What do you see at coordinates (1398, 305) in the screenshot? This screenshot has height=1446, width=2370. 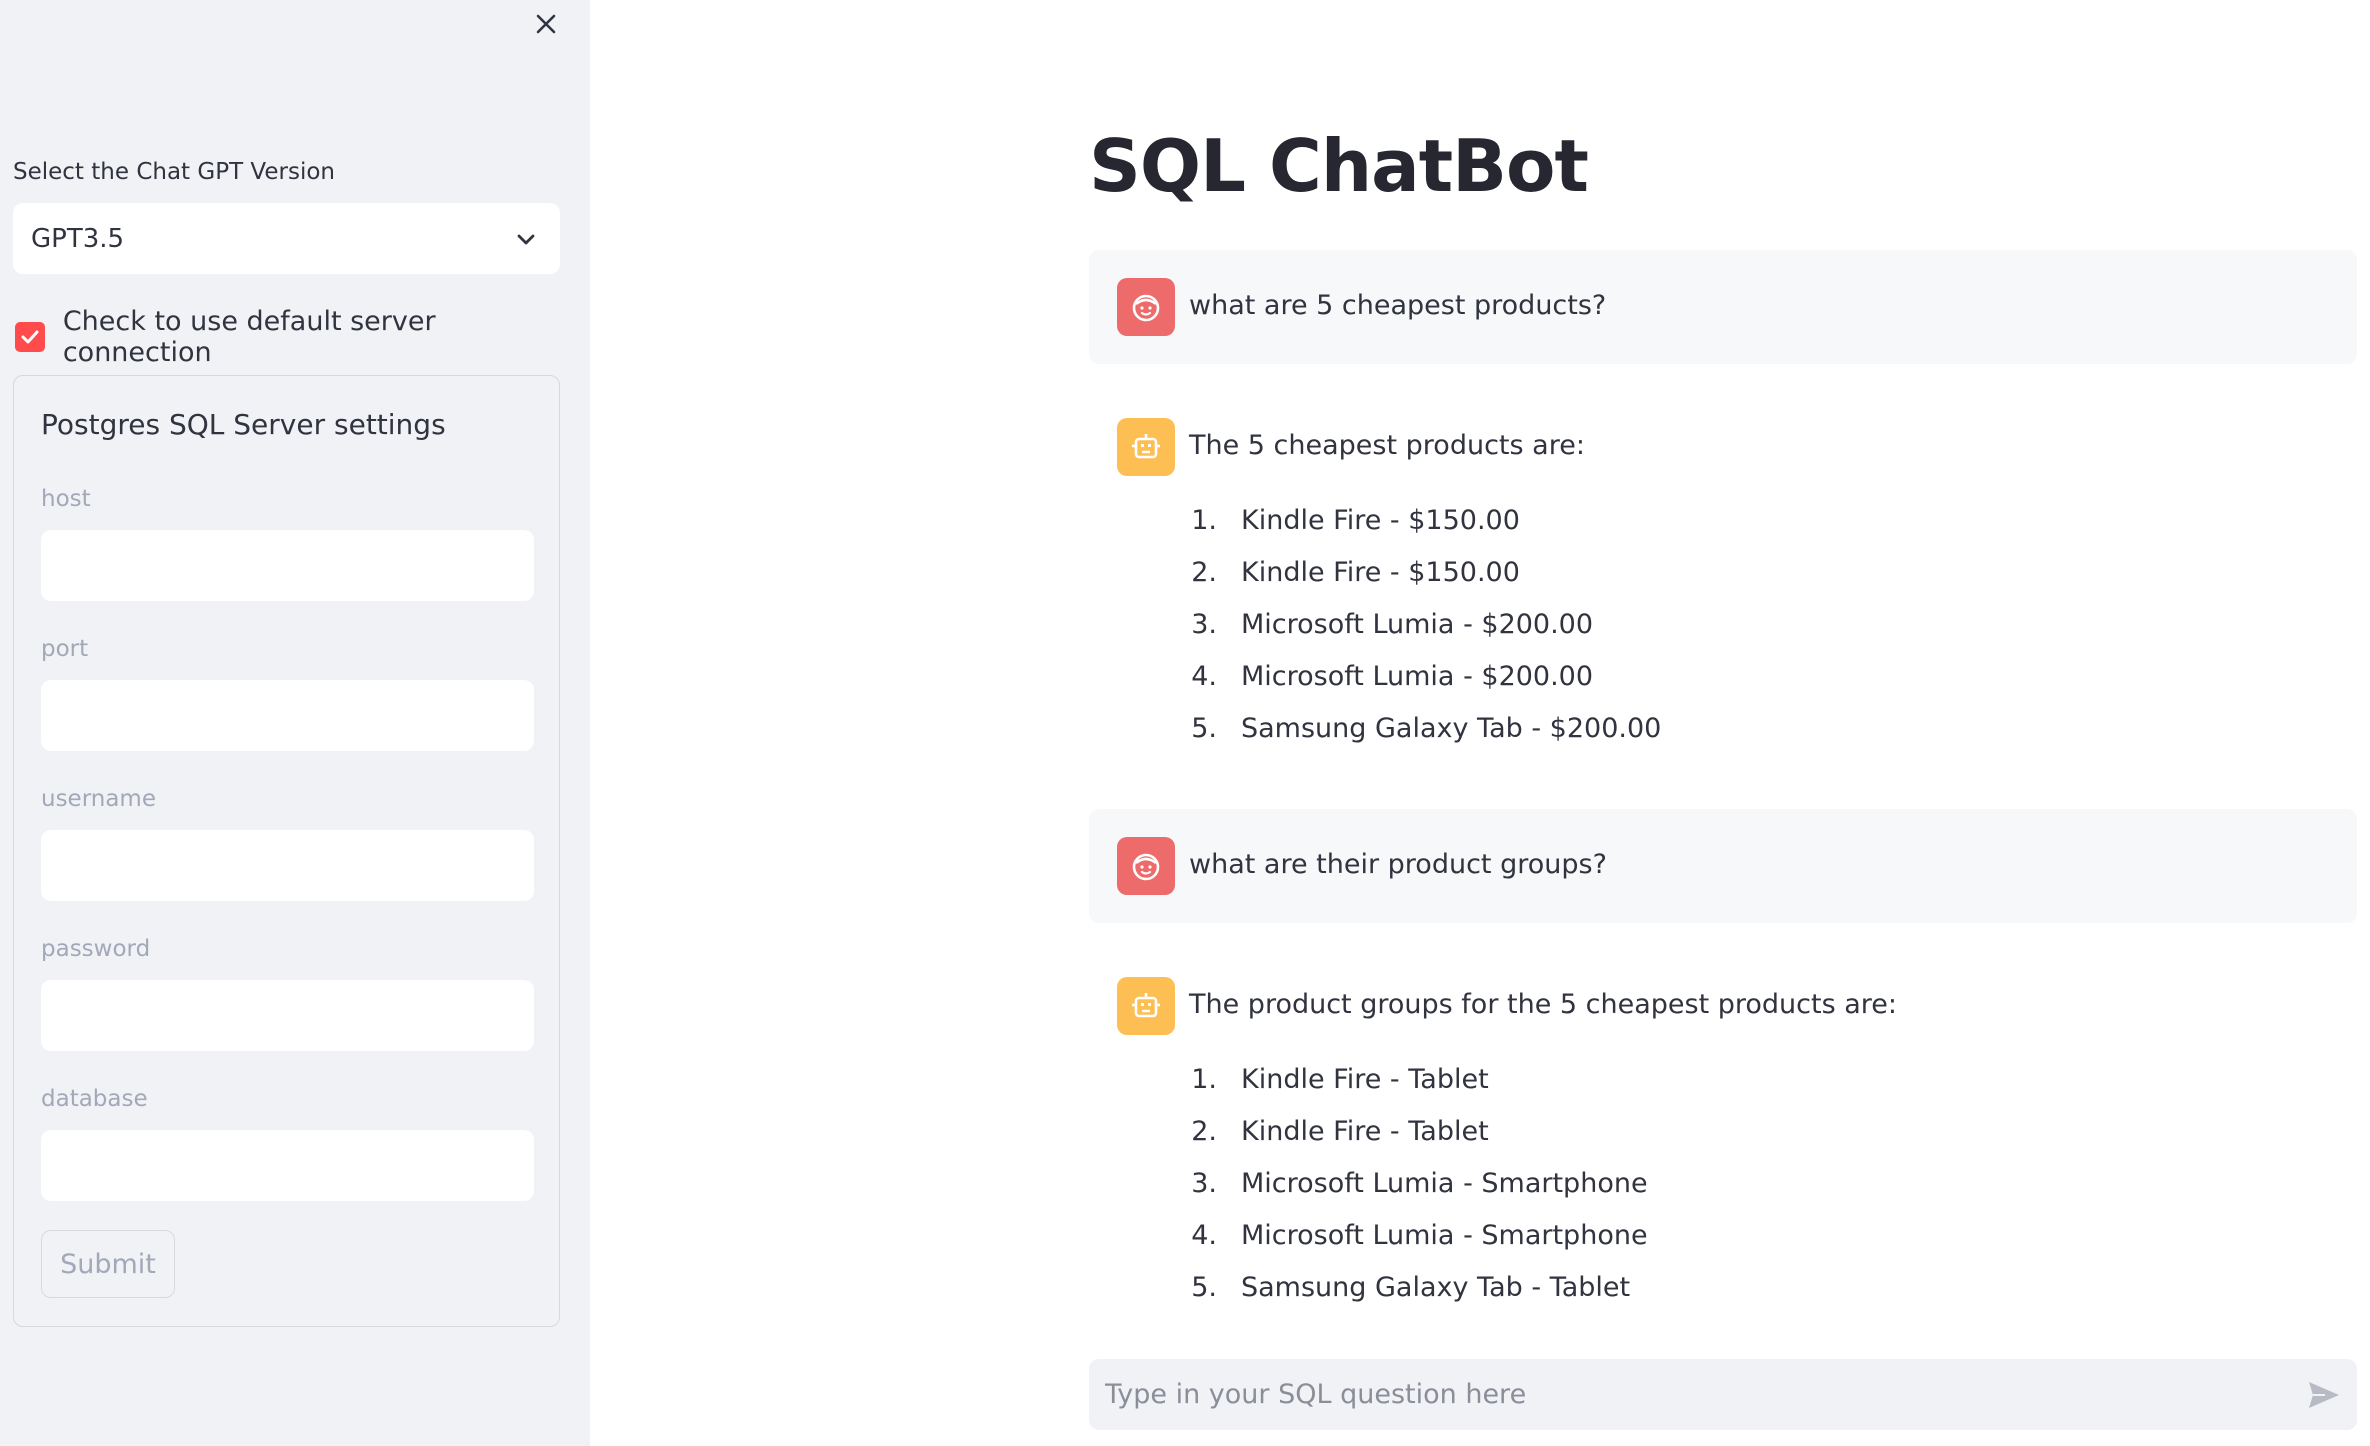 I see `message-text: what are 5 cheapest products?` at bounding box center [1398, 305].